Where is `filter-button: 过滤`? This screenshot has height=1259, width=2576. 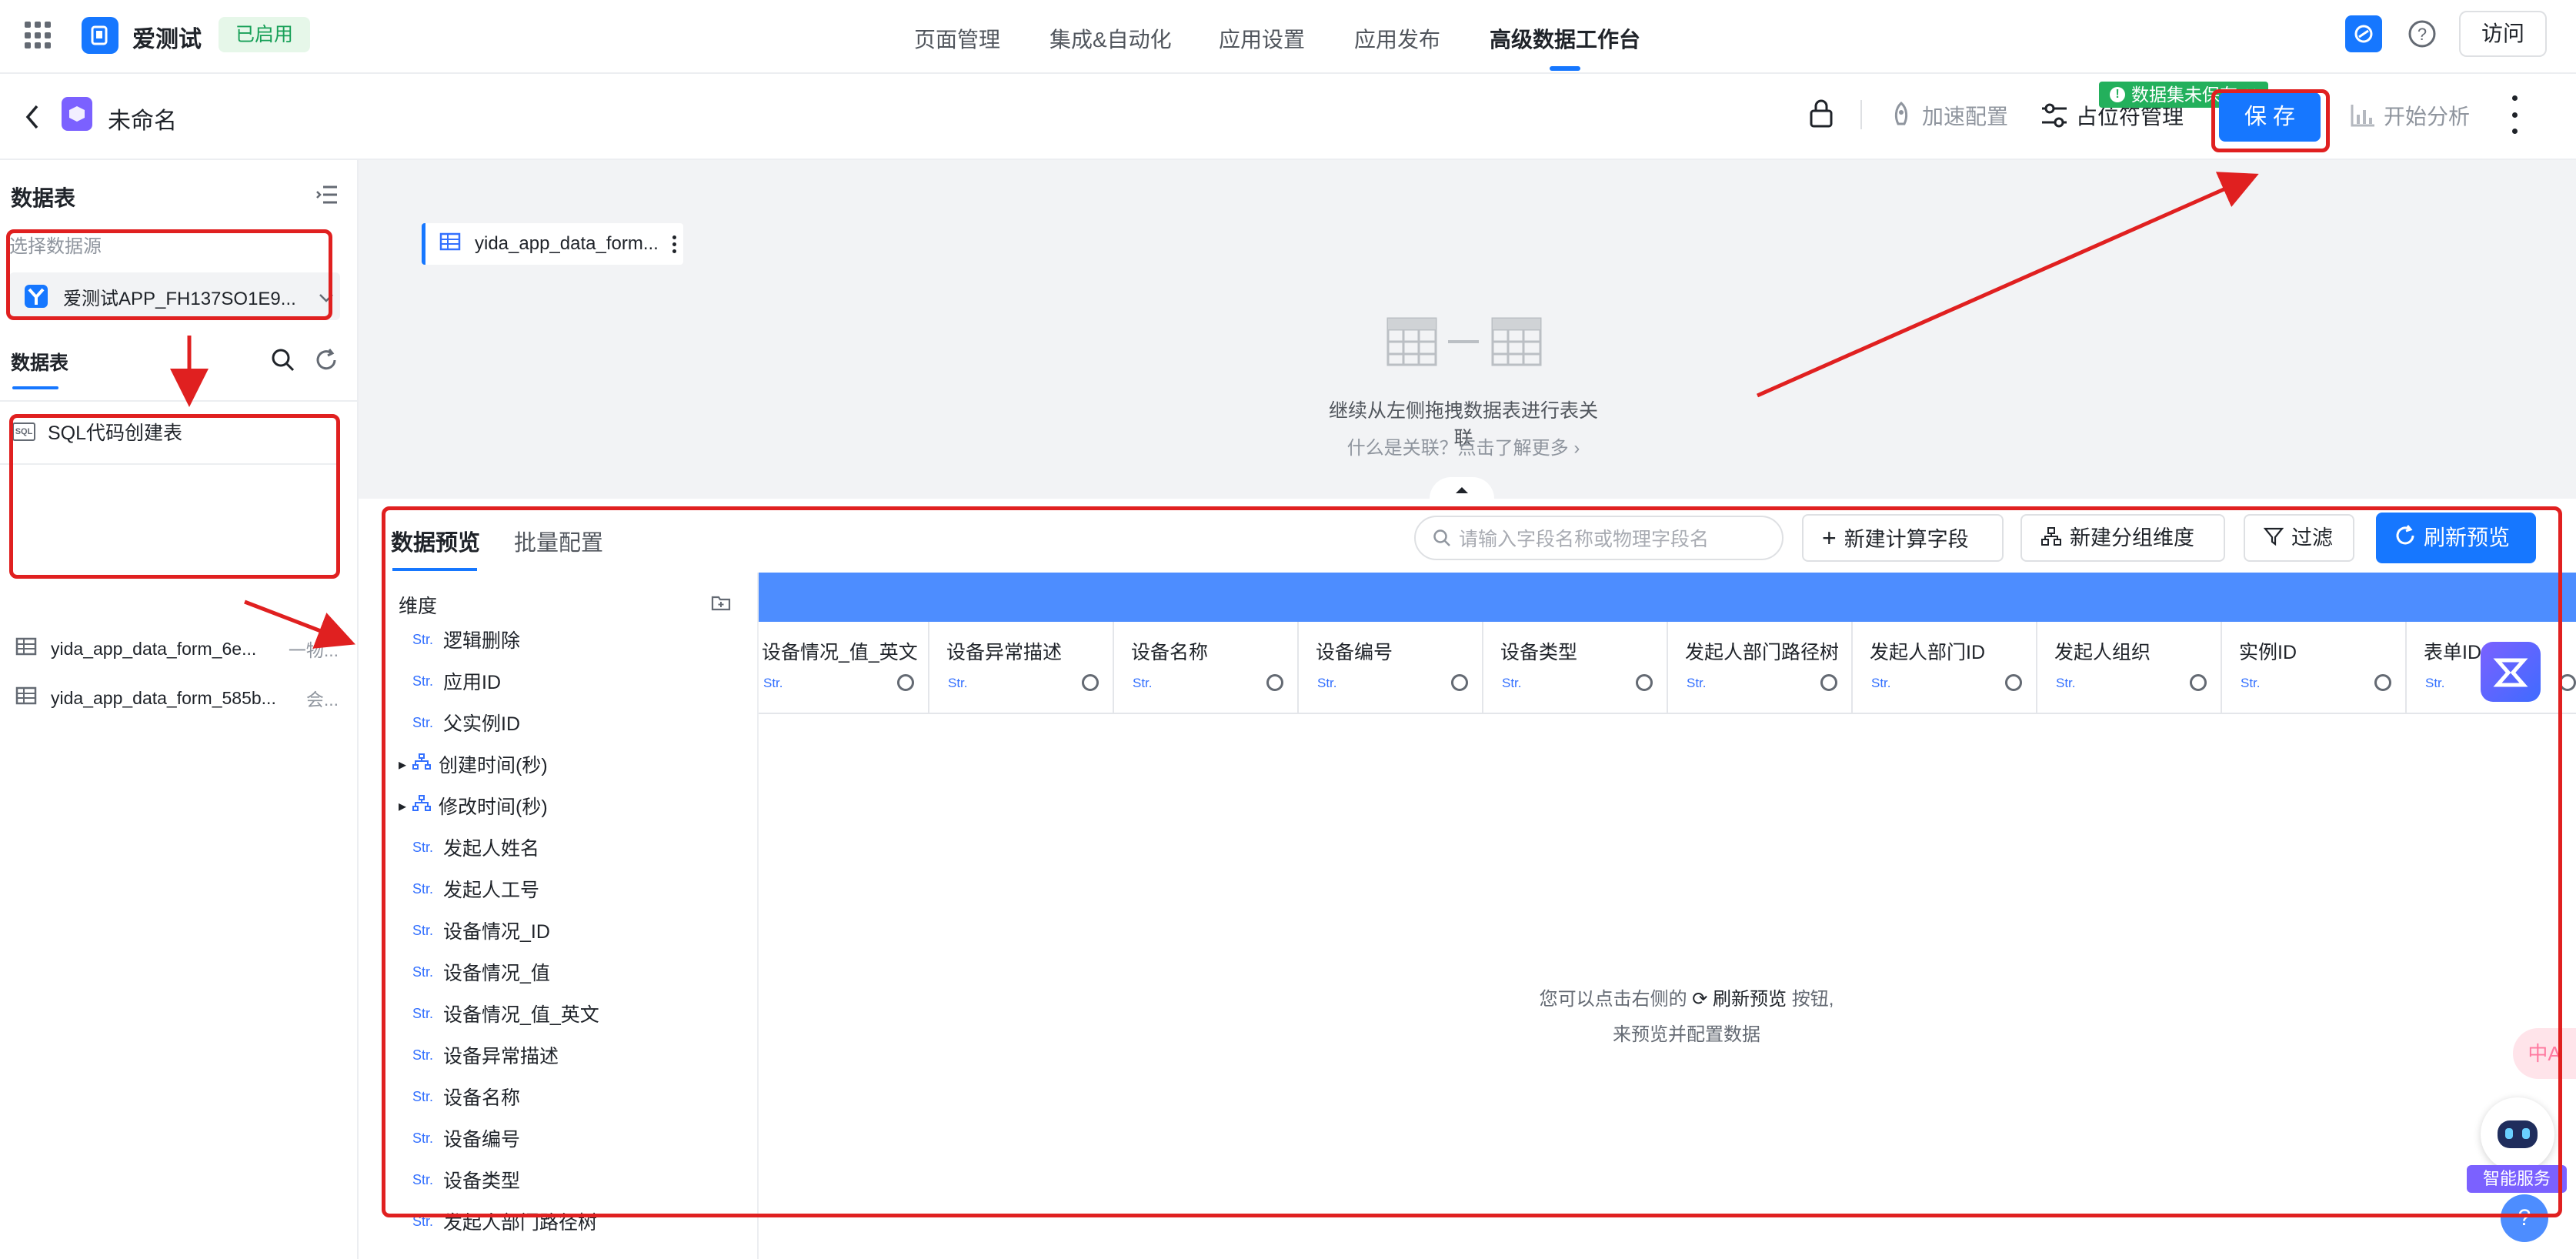
filter-button: 过滤 is located at coordinates (2299, 538).